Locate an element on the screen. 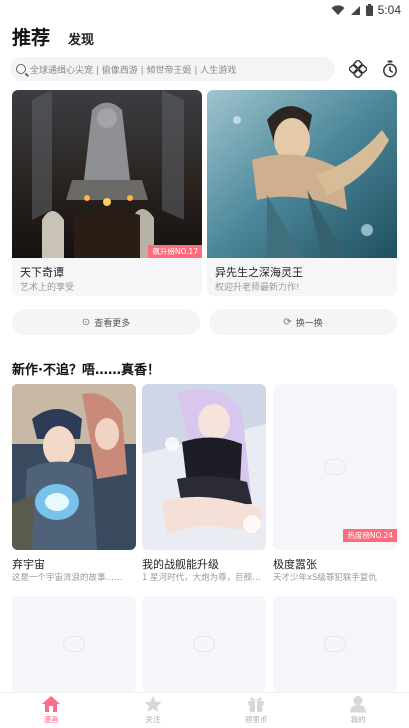 This screenshot has height=728, width=409. more-dots-icon: ⊙ is located at coordinates (86, 322).